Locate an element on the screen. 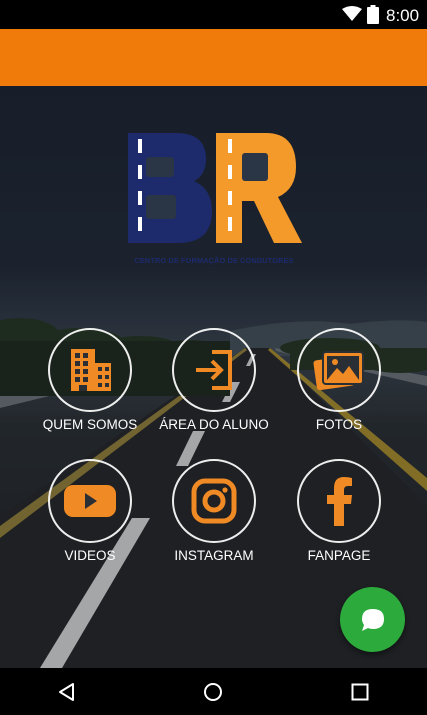  app-bar is located at coordinates (213, 57).